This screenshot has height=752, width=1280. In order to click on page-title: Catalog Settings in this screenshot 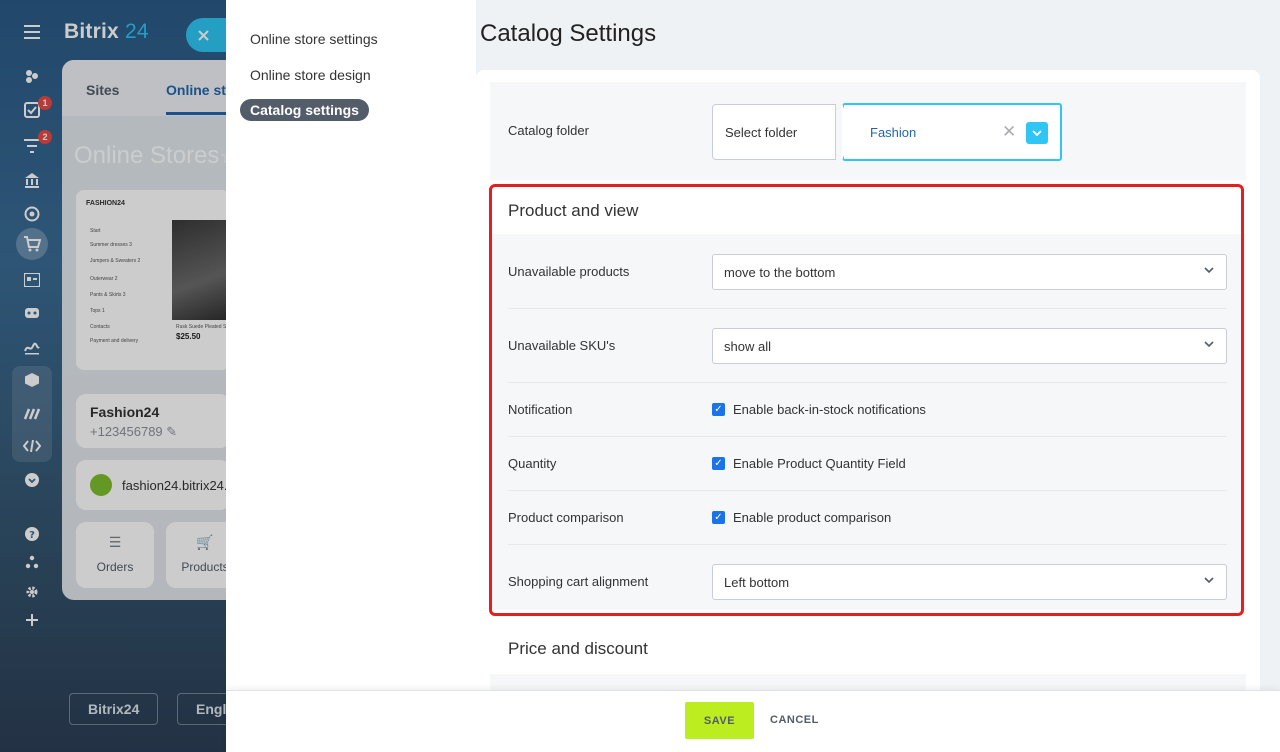, I will do `click(568, 33)`.